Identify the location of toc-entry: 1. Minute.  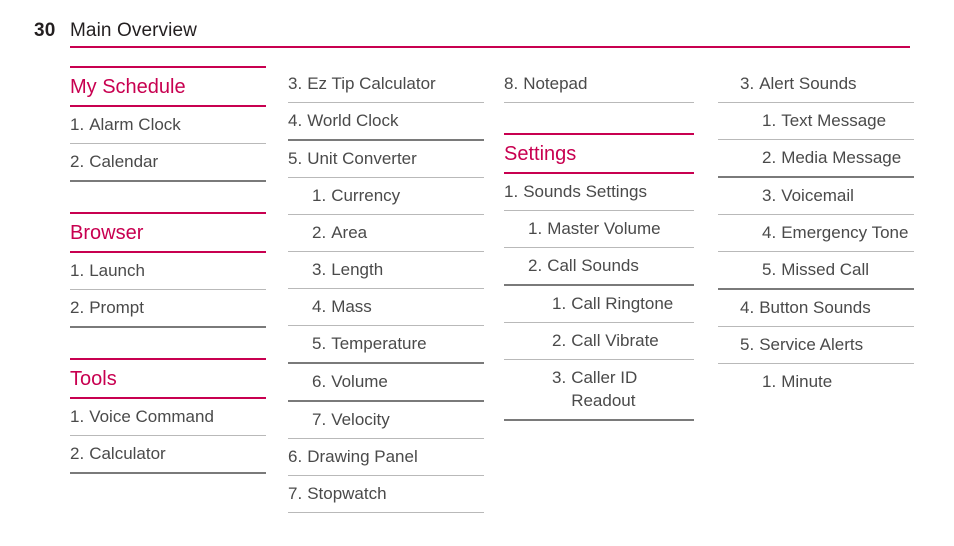
(816, 382).